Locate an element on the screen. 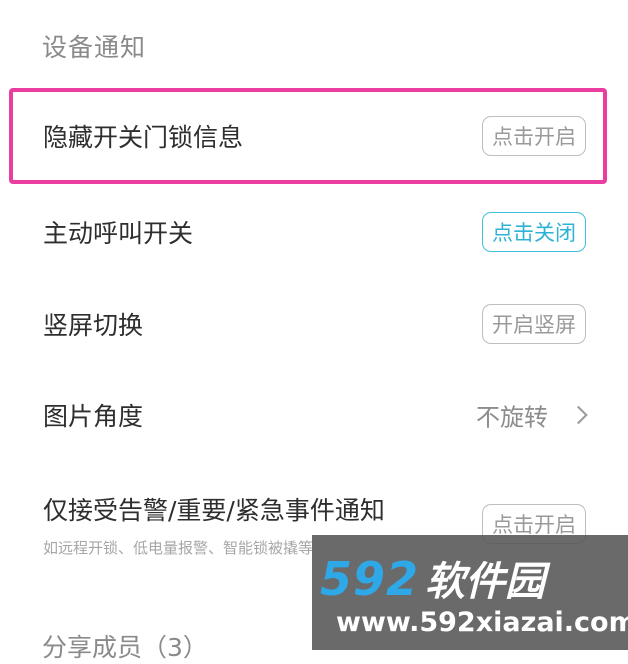  watermark-banner: 592 软件园 www.592xiazai.com is located at coordinates (470, 592).